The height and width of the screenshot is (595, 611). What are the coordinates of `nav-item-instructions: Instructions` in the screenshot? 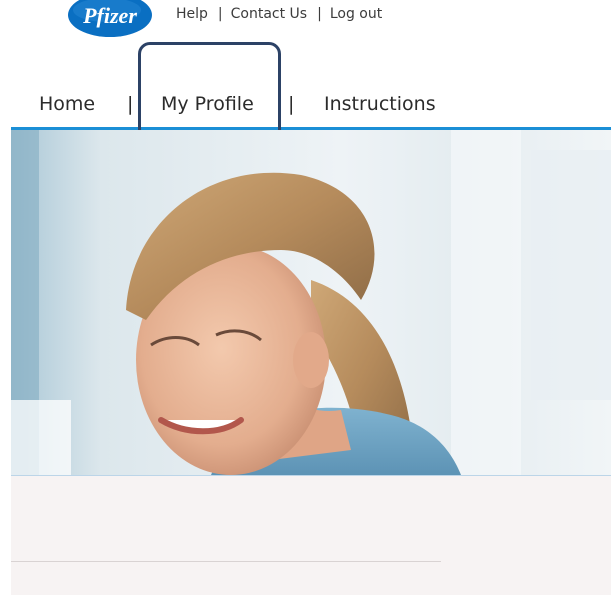 It's located at (380, 104).